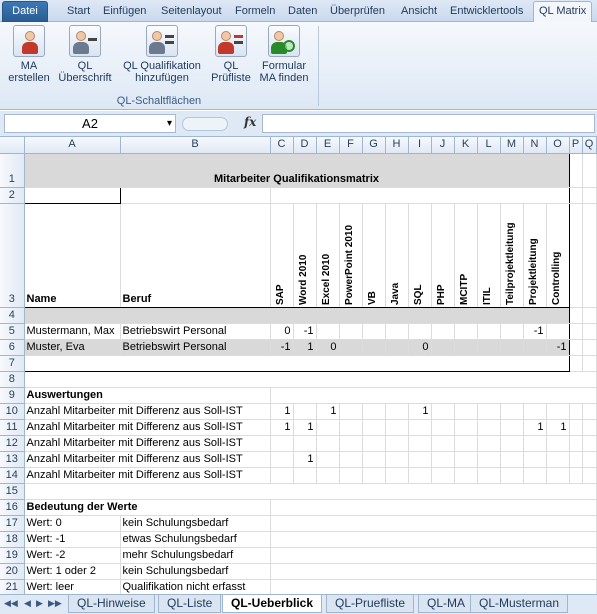 The width and height of the screenshot is (597, 614). I want to click on skill-value: 1, so click(305, 347).